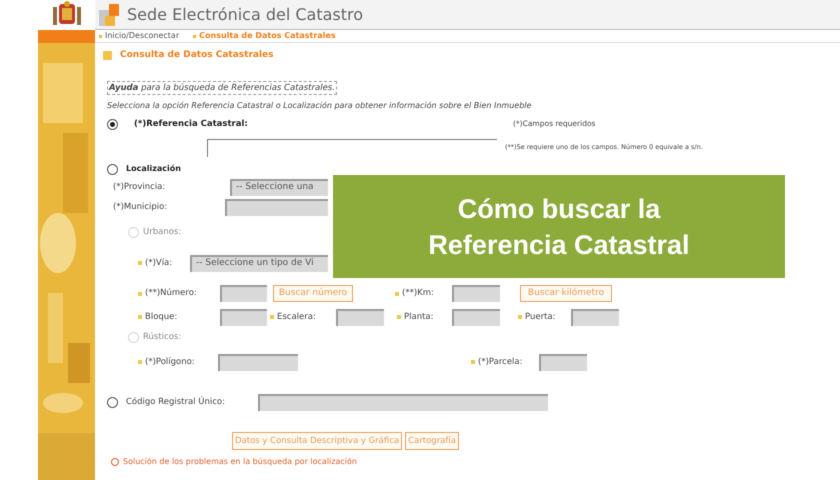  What do you see at coordinates (153, 168) in the screenshot?
I see `option-label: Localización` at bounding box center [153, 168].